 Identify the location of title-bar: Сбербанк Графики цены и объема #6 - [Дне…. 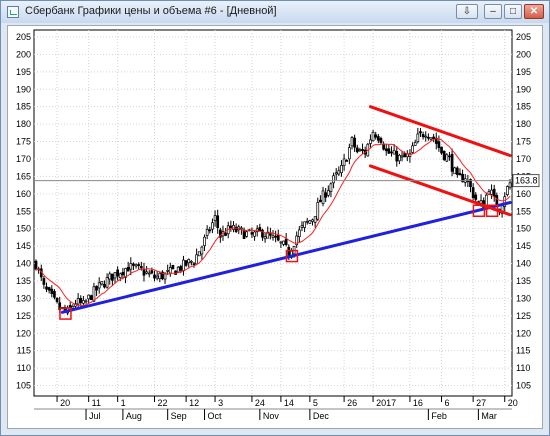
(275, 12).